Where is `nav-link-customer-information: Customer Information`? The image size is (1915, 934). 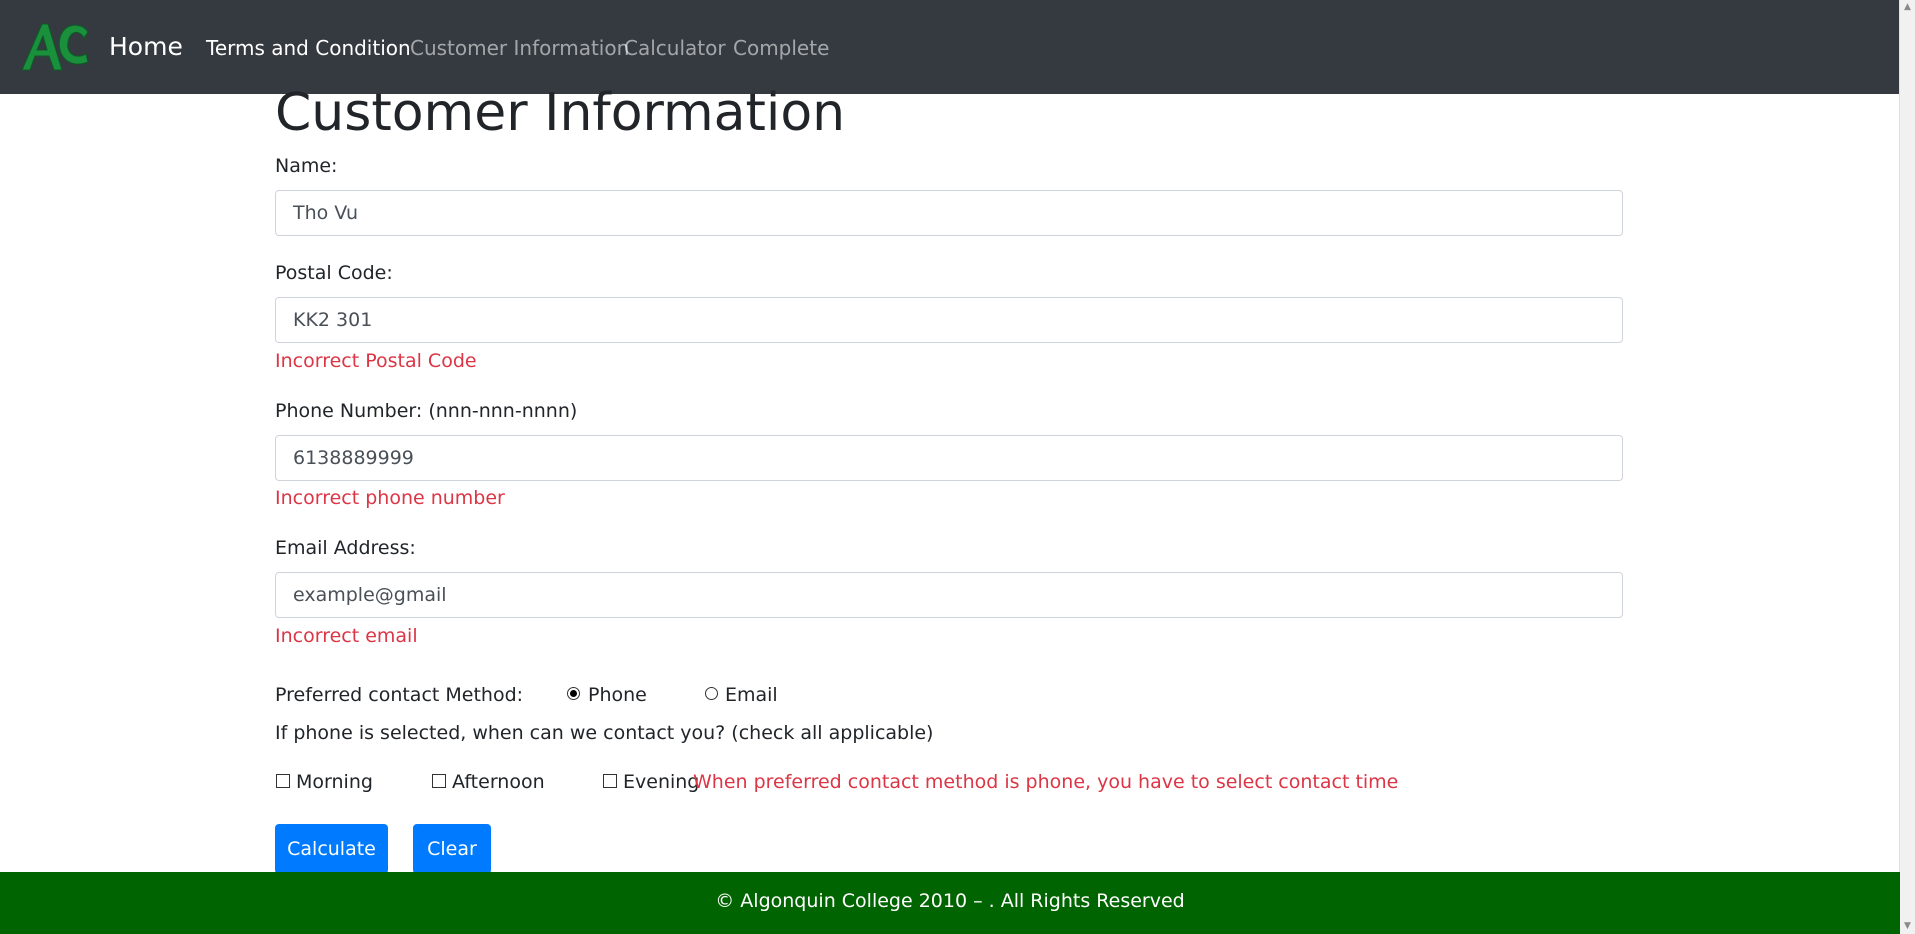
nav-link-customer-information: Customer Information is located at coordinates (519, 48).